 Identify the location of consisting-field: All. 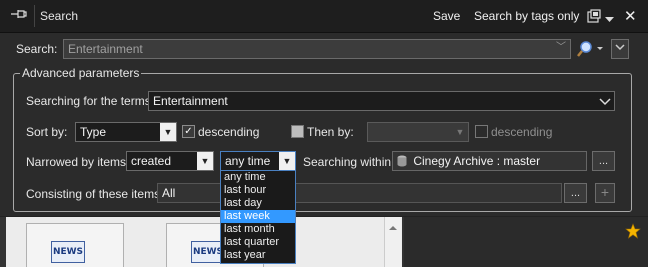
(359, 193).